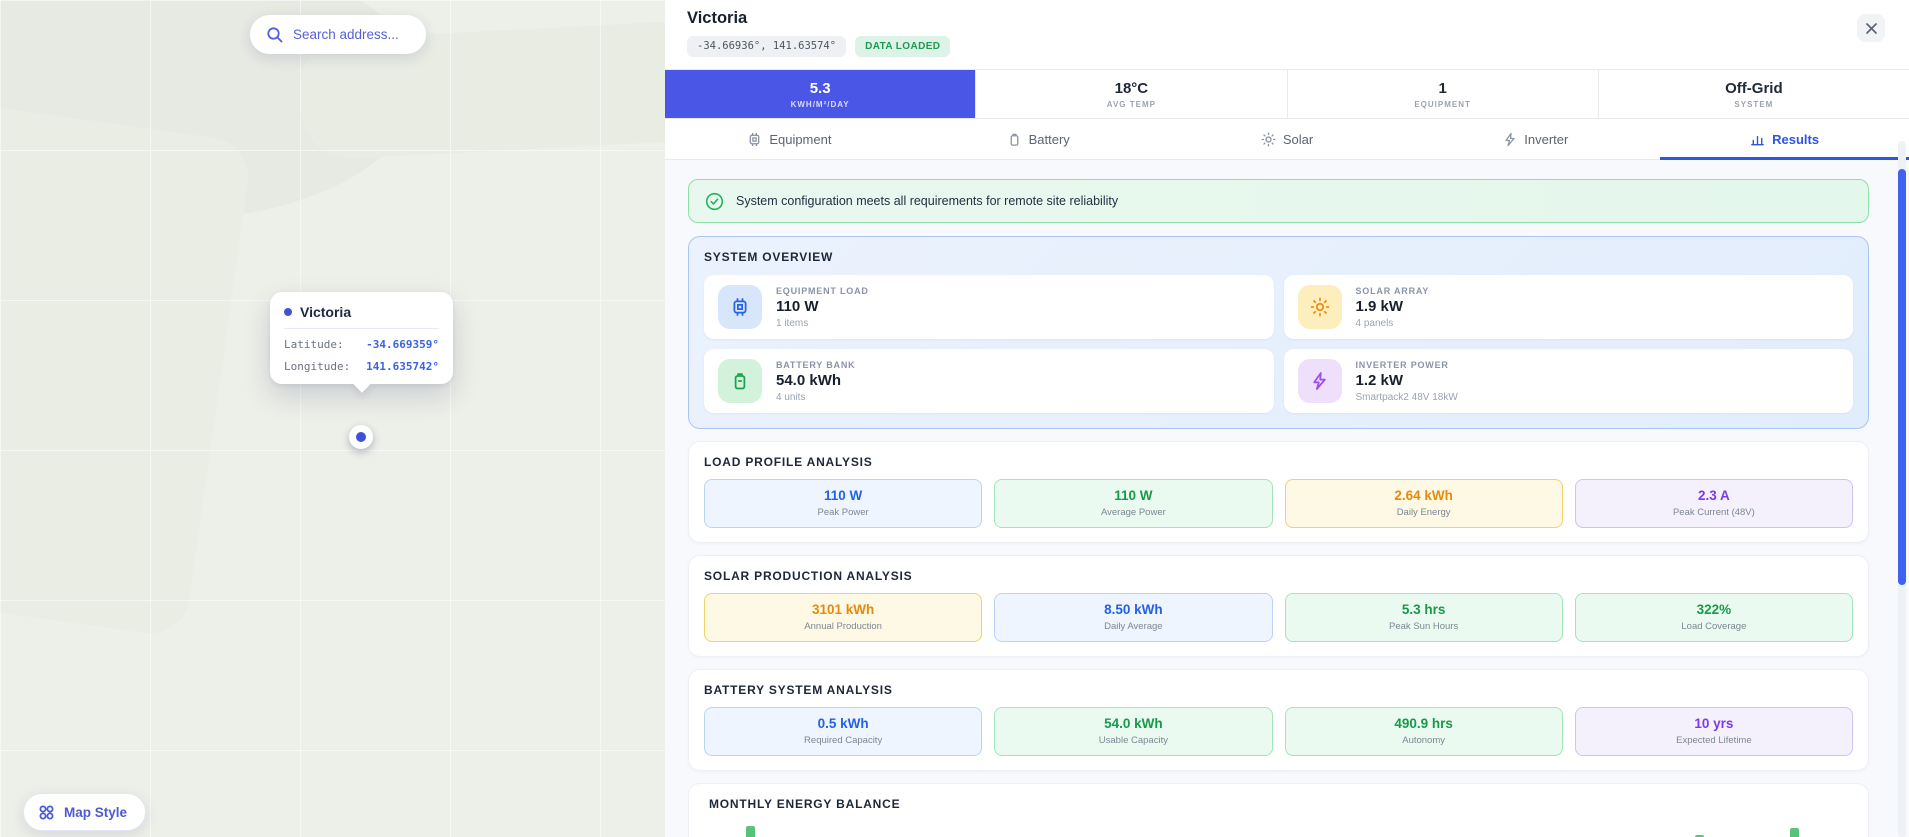 This screenshot has width=1909, height=837. Describe the element at coordinates (1902, 377) in the screenshot. I see `panel-scrollbar-thumb` at that location.